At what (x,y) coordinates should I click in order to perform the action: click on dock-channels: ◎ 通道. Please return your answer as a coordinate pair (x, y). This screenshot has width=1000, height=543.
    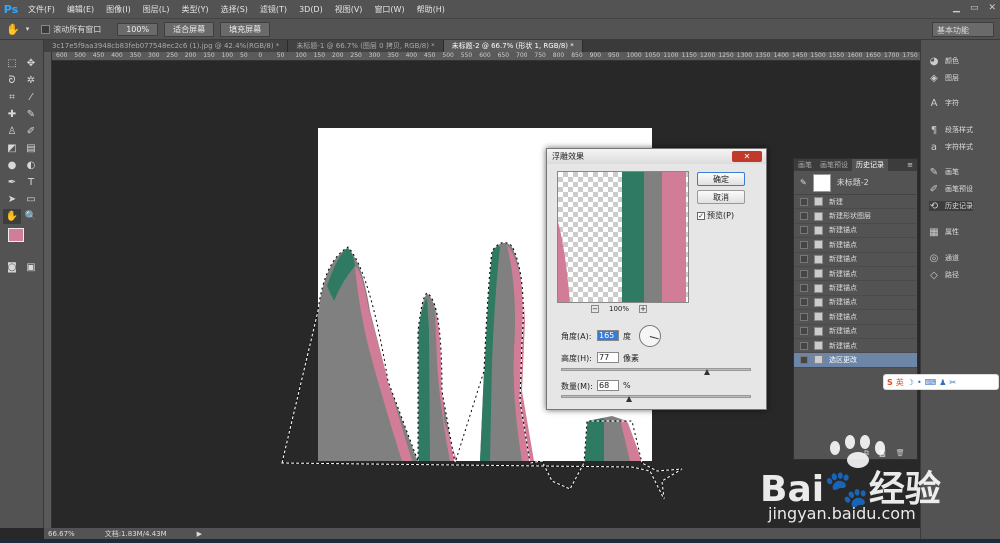
    Looking at the image, I should click on (944, 258).